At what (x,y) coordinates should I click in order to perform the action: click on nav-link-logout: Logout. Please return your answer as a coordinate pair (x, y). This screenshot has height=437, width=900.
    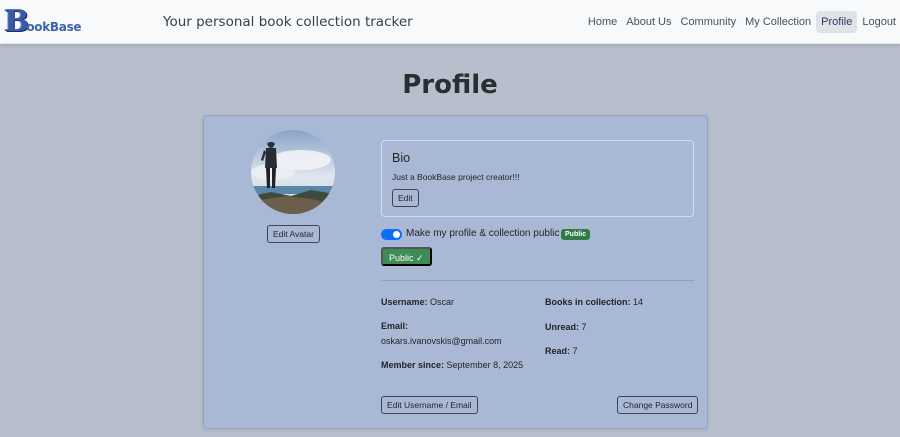
    Looking at the image, I should click on (879, 22).